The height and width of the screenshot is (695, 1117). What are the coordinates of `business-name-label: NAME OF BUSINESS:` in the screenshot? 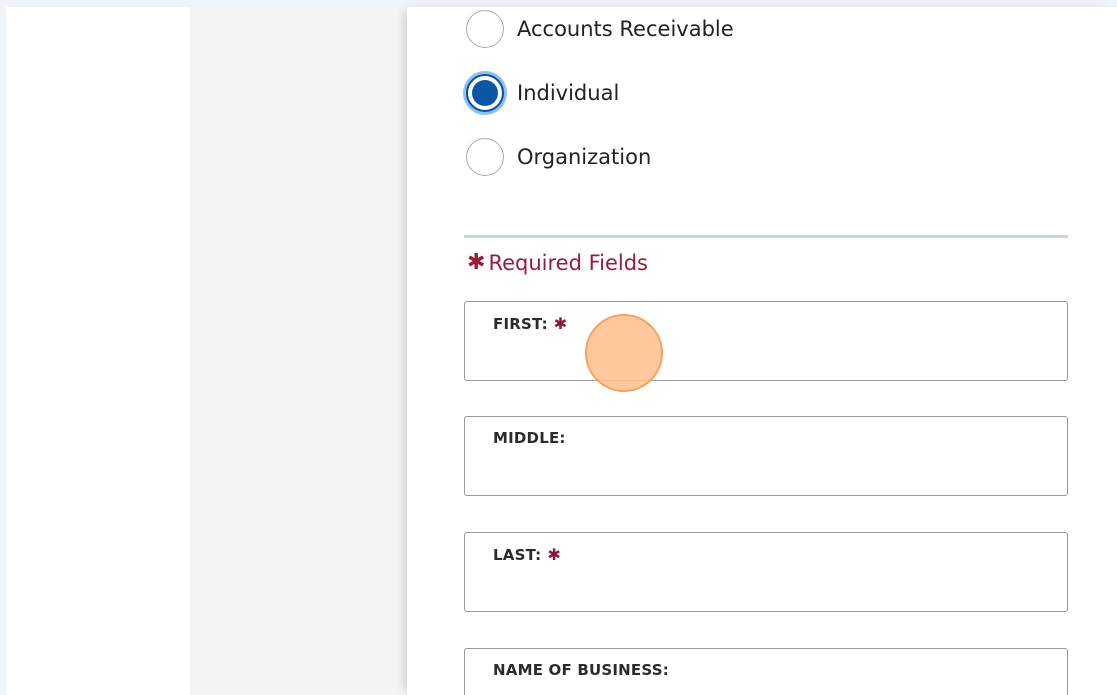 It's located at (581, 670).